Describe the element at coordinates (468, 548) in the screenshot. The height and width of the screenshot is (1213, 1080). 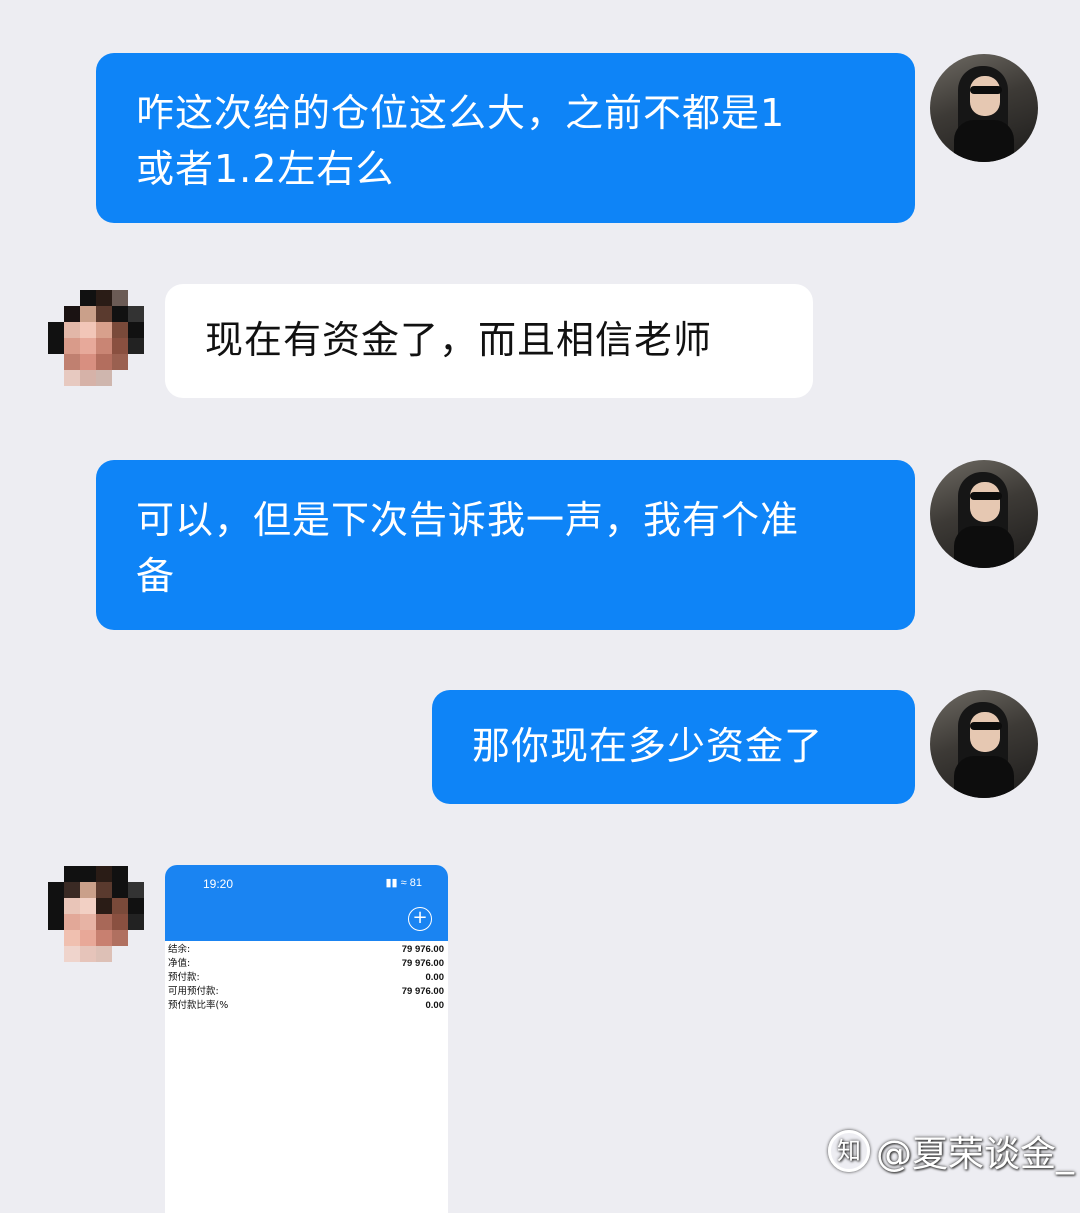
I see `message-text: 可以，但是下次告诉我一声，我有个准 备` at that location.